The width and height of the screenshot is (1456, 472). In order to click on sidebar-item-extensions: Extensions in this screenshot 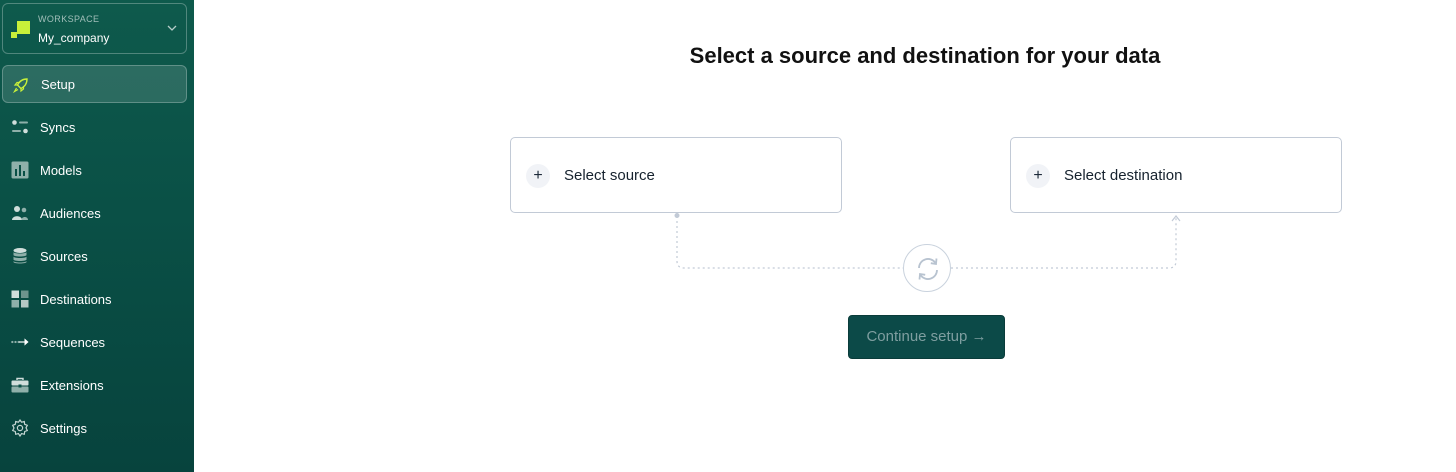, I will do `click(94, 385)`.